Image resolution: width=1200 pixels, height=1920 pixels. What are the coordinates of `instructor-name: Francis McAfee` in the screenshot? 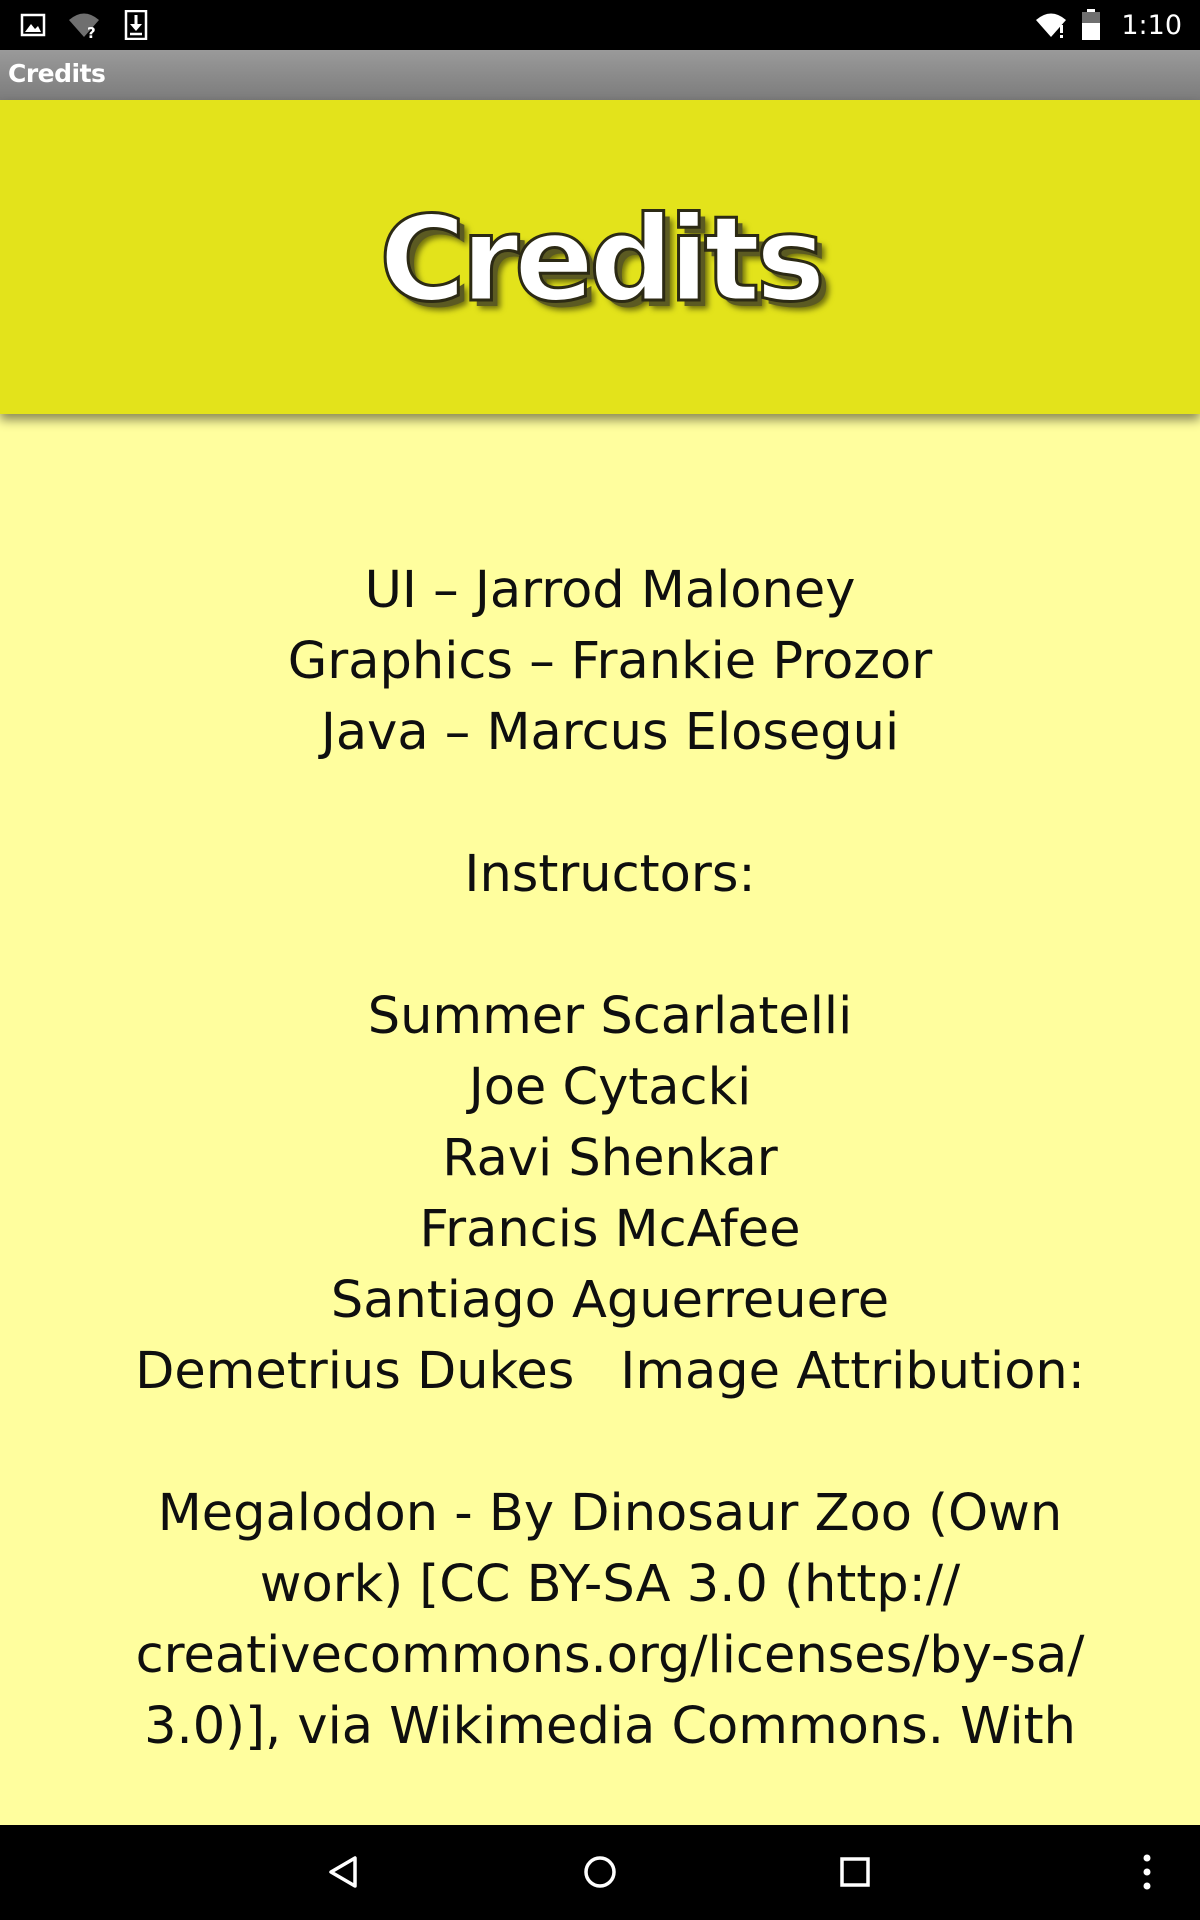 It's located at (610, 1229).